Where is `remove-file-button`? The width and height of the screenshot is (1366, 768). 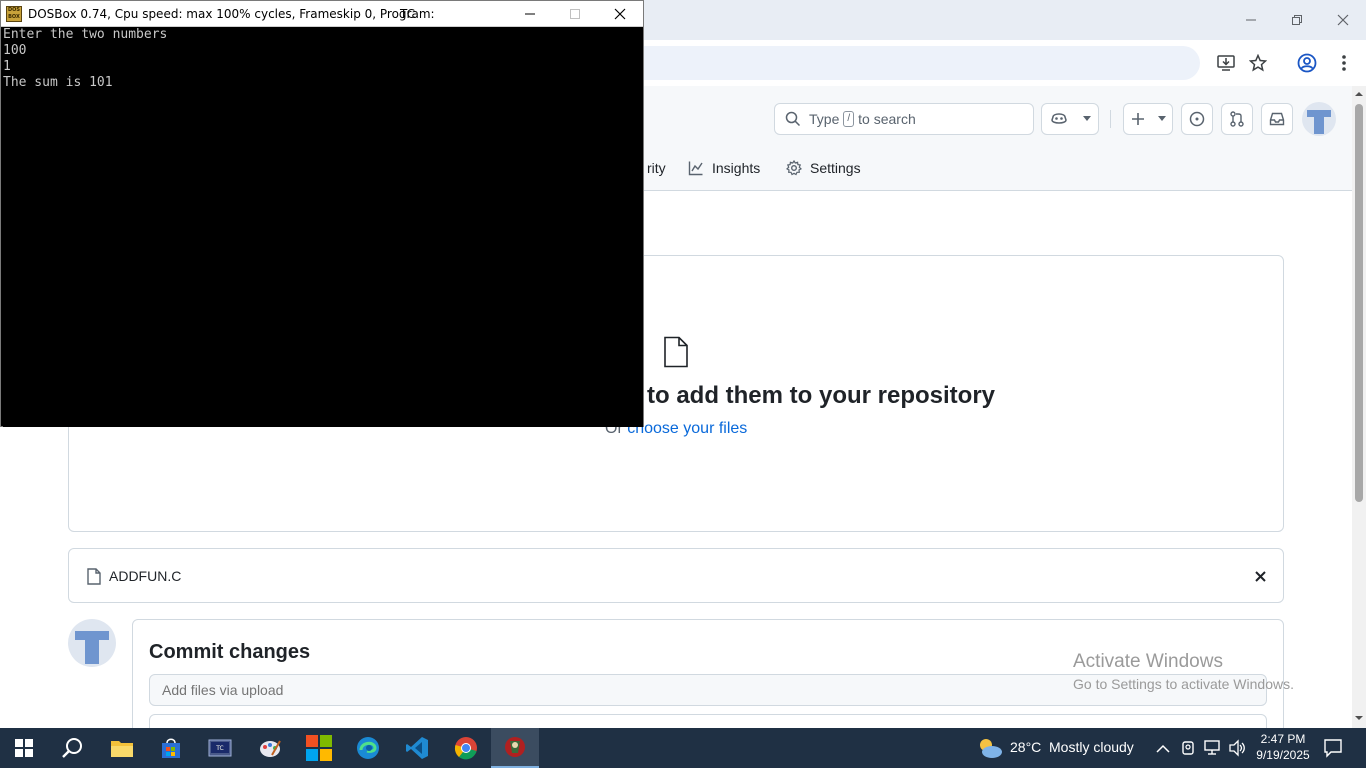 remove-file-button is located at coordinates (1260, 576).